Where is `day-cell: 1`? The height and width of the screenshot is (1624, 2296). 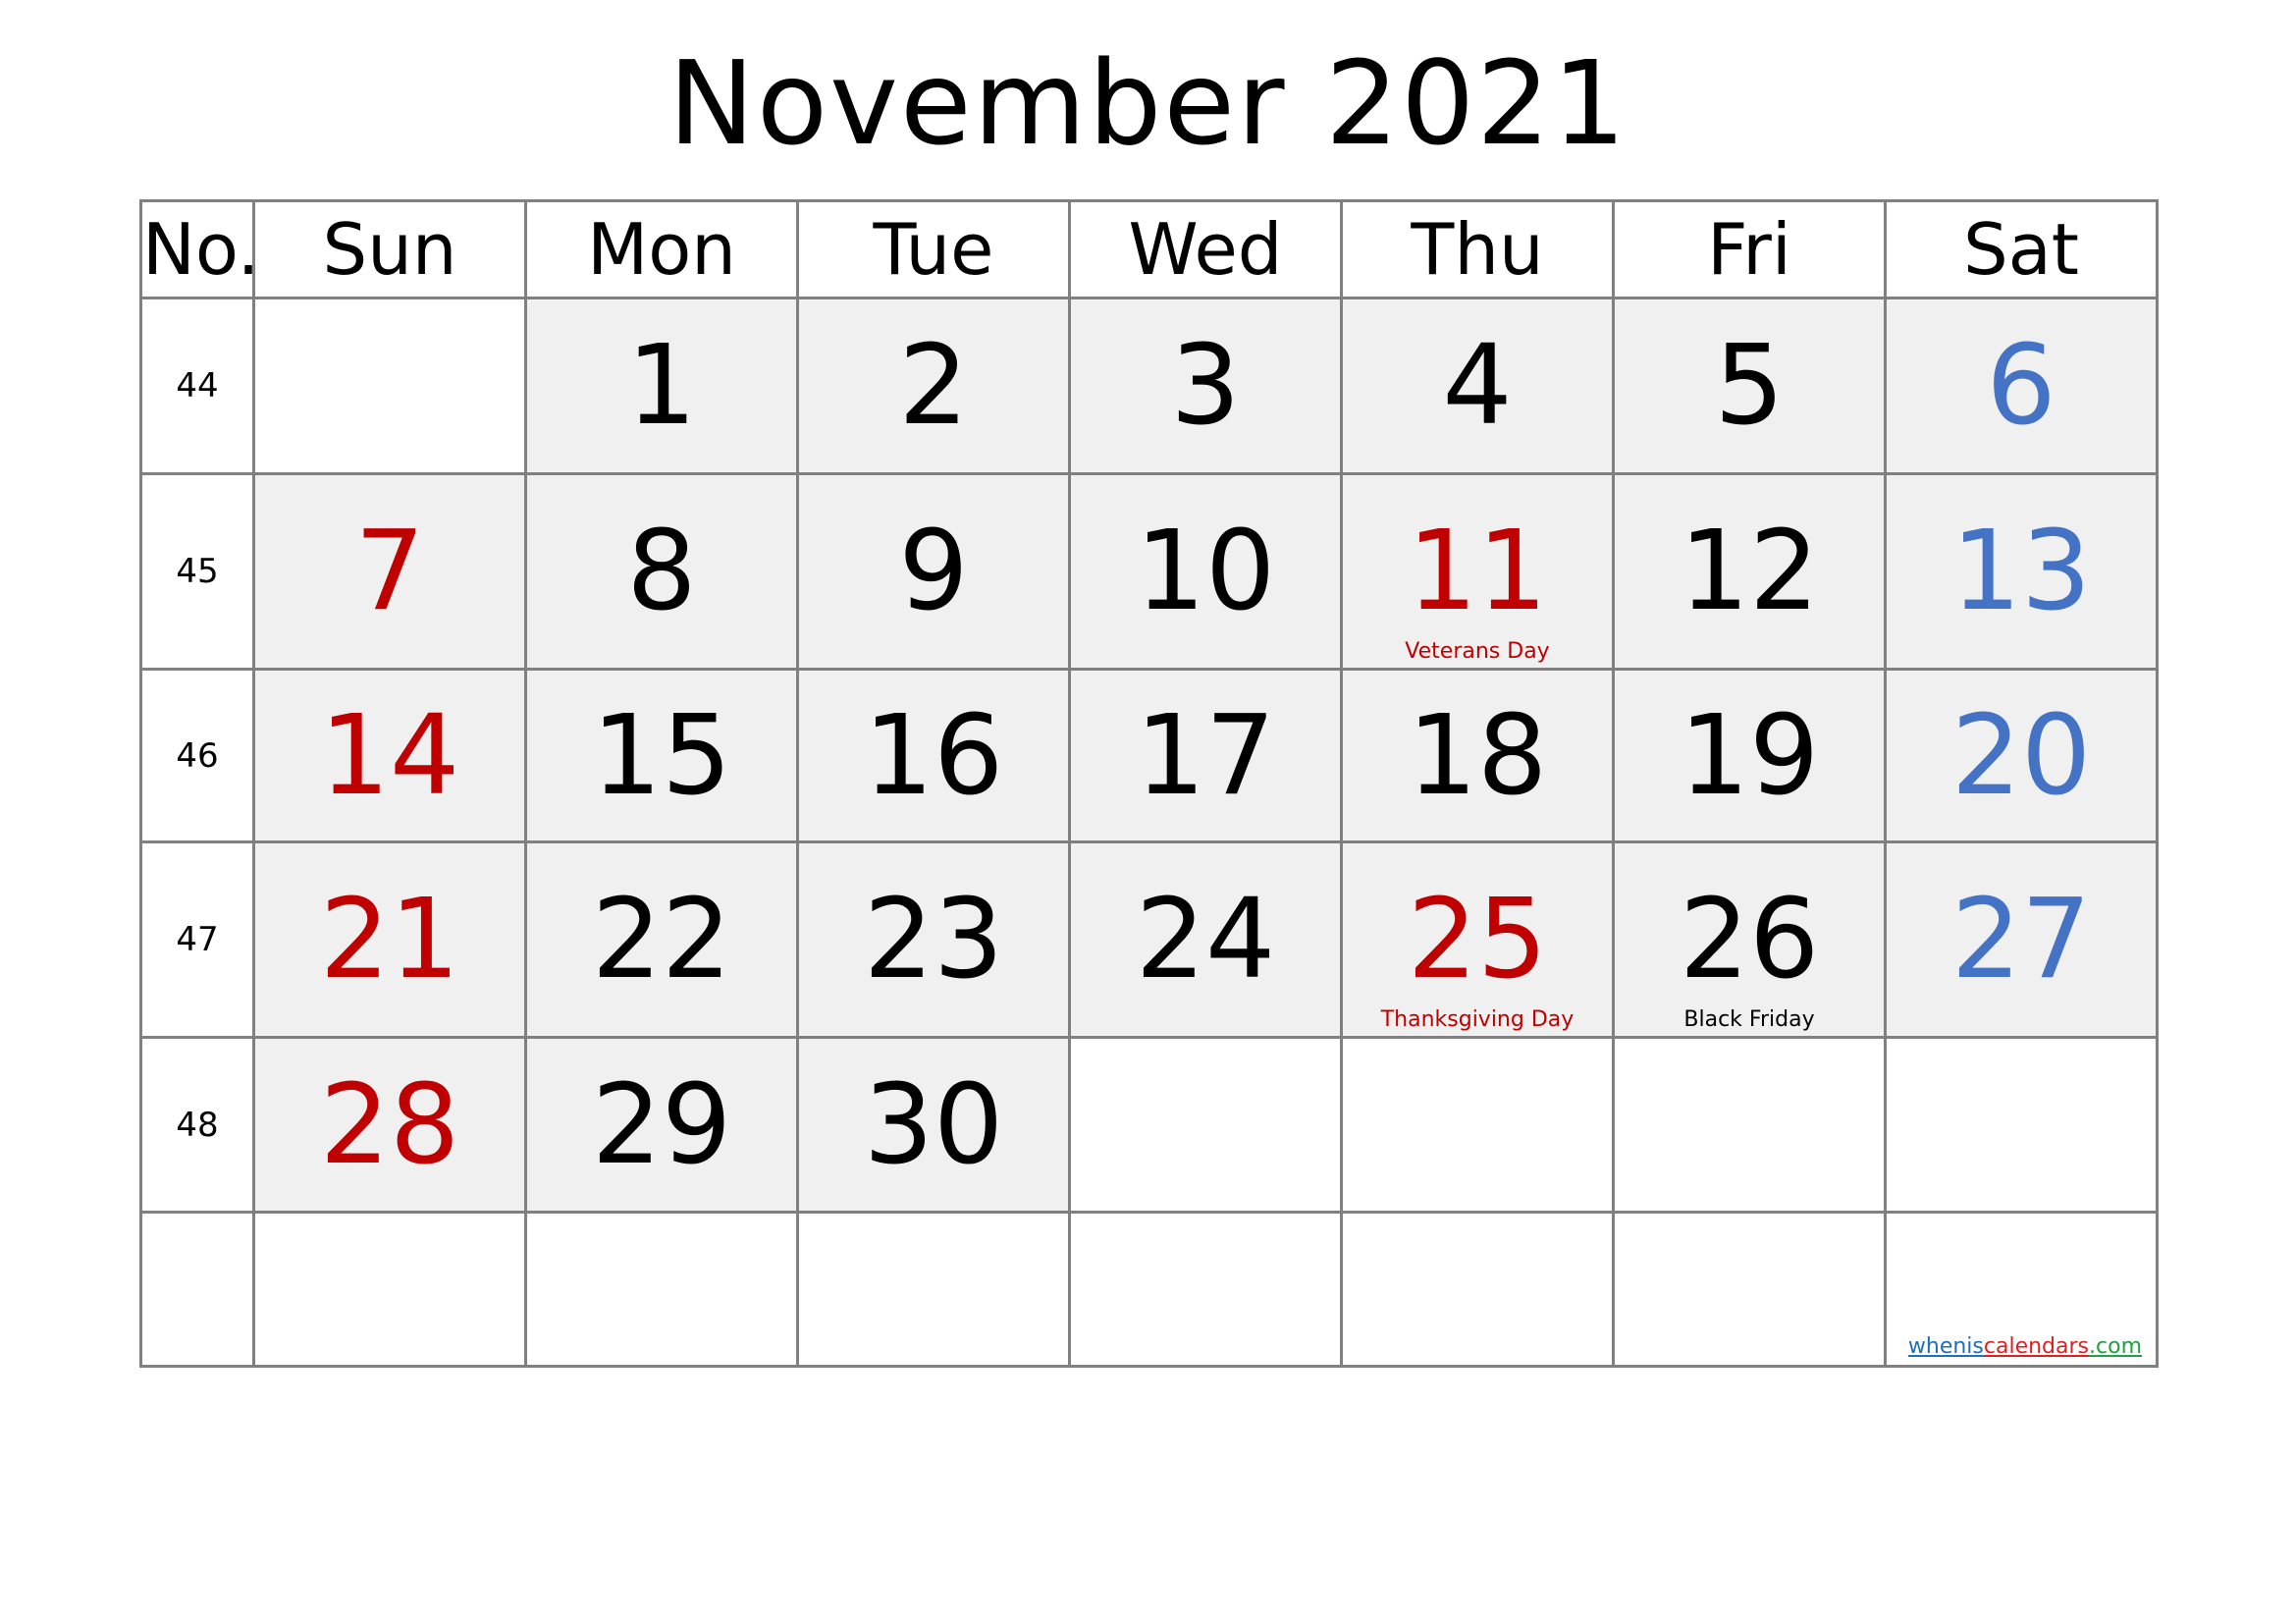
day-cell: 1 is located at coordinates (661, 386).